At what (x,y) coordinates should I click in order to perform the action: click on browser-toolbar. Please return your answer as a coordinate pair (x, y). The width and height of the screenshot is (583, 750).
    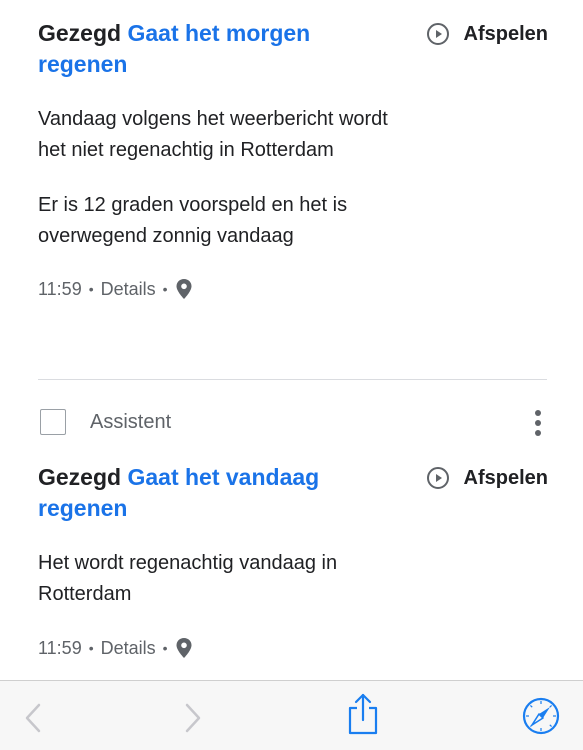
    Looking at the image, I should click on (291, 715).